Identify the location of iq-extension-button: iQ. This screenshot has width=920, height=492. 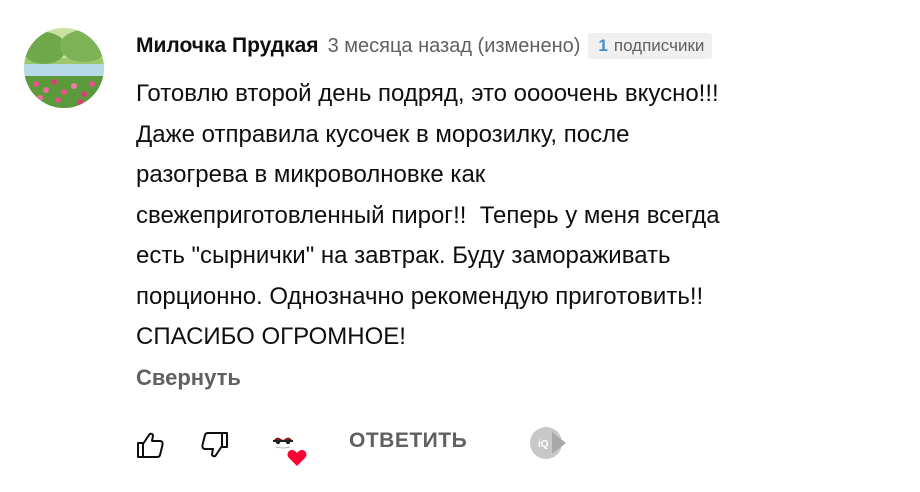
(548, 443).